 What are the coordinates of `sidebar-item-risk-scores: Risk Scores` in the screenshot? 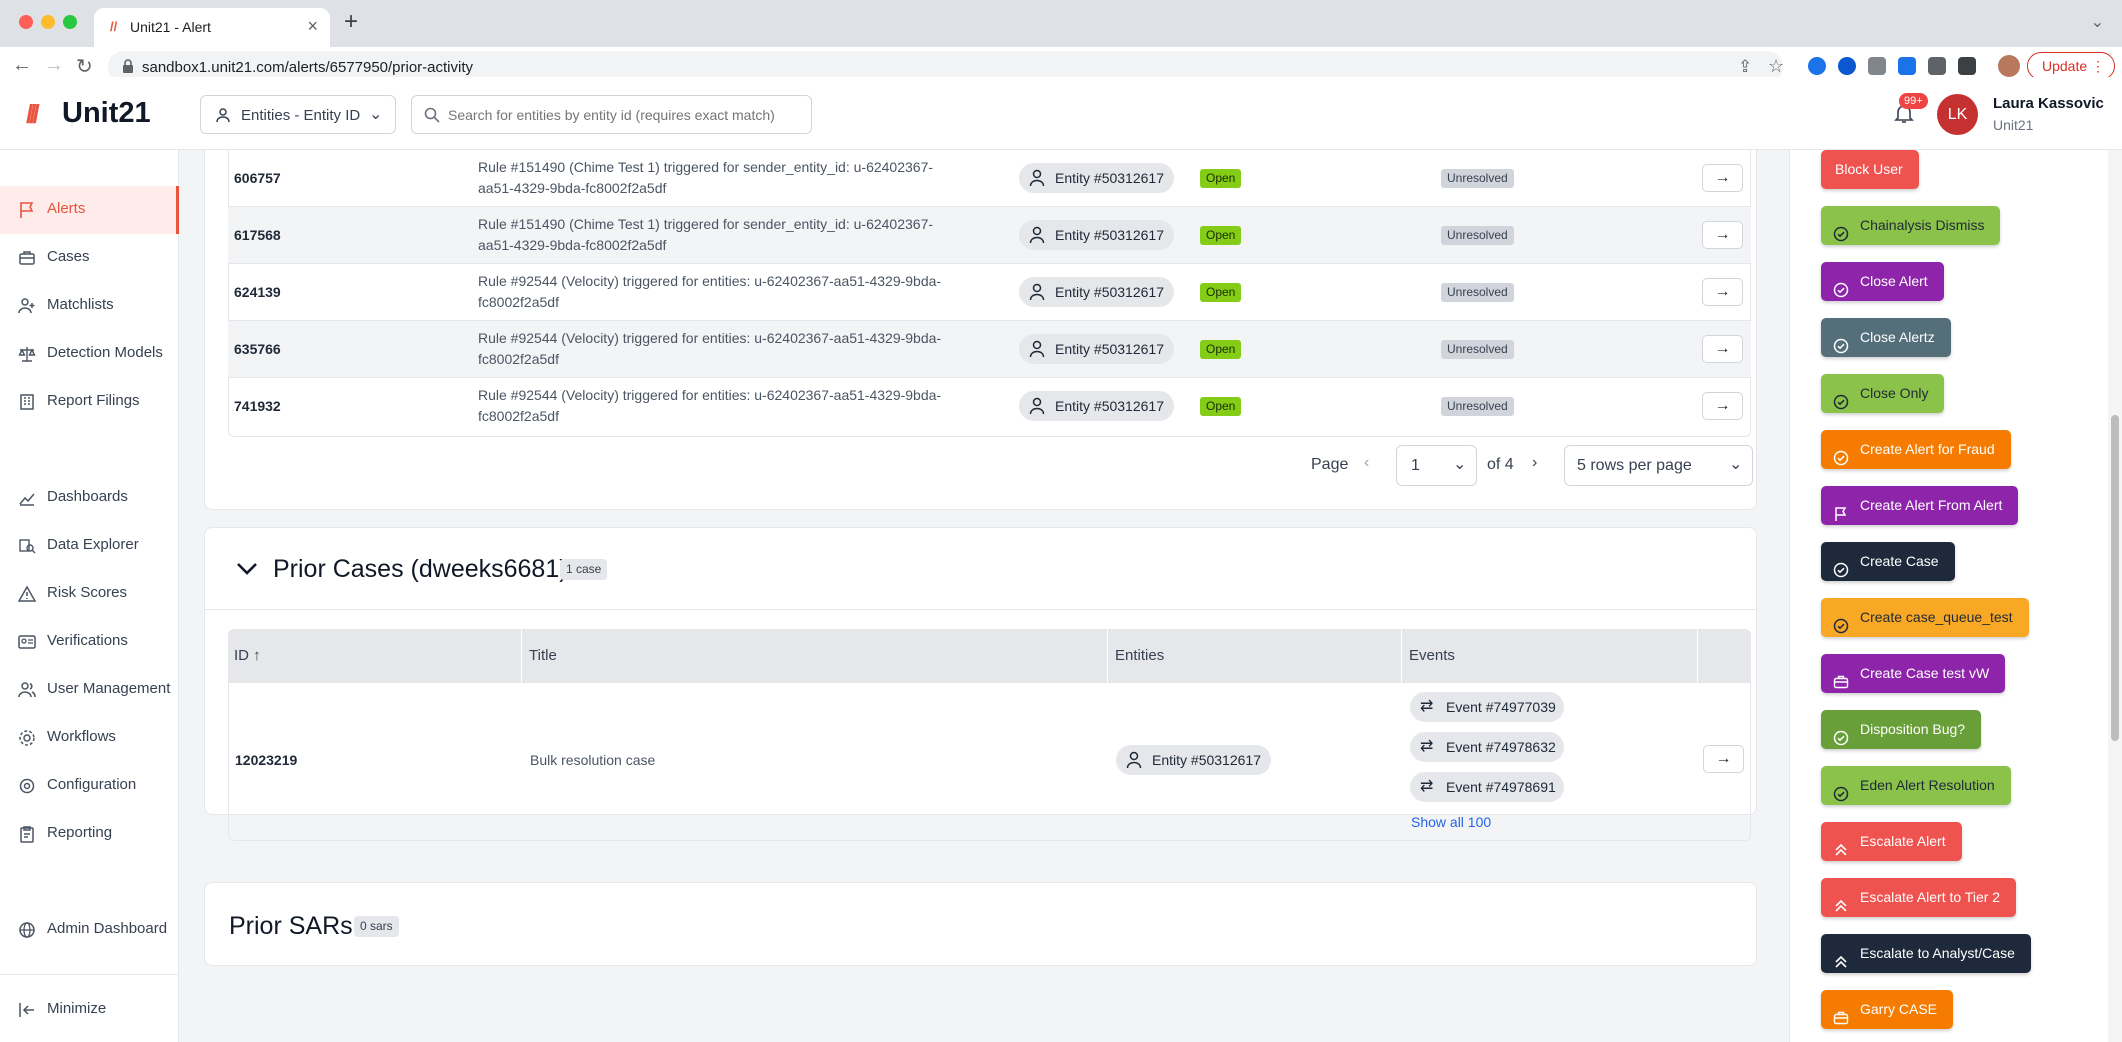 It's located at (89, 594).